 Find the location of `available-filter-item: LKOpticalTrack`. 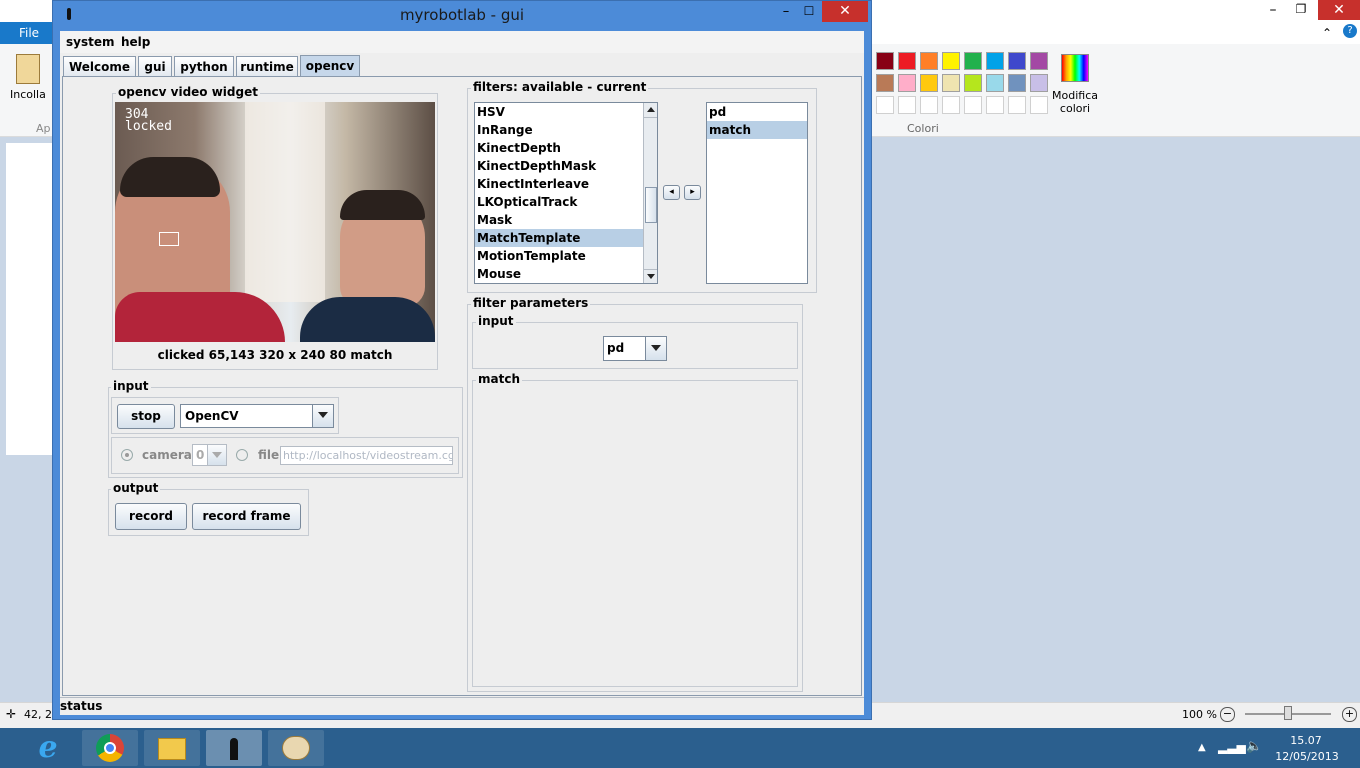

available-filter-item: LKOpticalTrack is located at coordinates (559, 202).